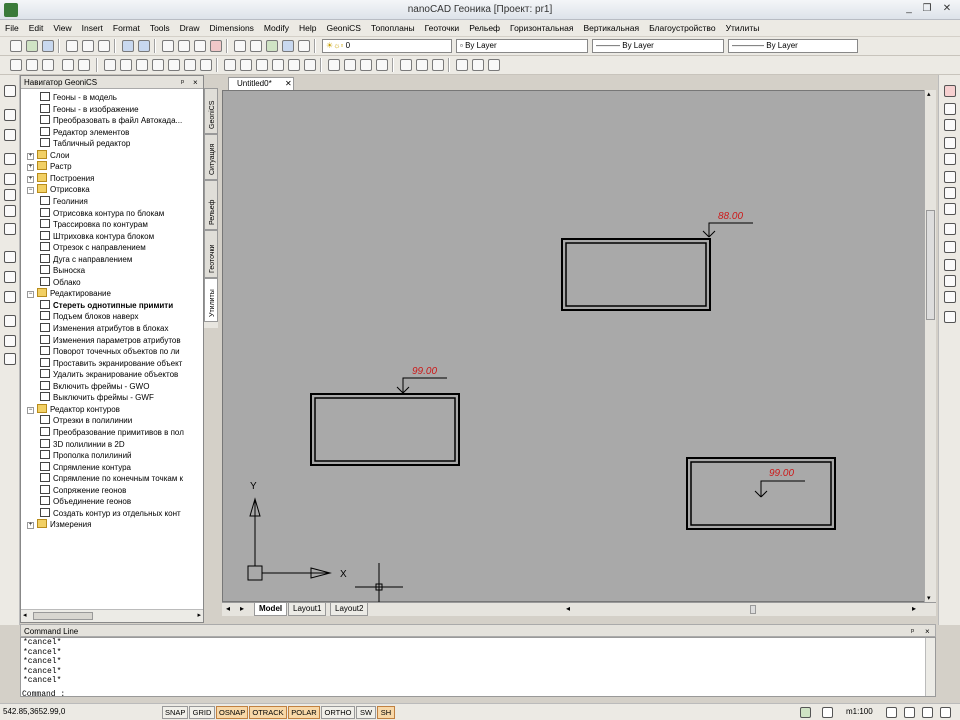 This screenshot has height=720, width=960. What do you see at coordinates (16, 46) in the screenshot?
I see `new-file-icon` at bounding box center [16, 46].